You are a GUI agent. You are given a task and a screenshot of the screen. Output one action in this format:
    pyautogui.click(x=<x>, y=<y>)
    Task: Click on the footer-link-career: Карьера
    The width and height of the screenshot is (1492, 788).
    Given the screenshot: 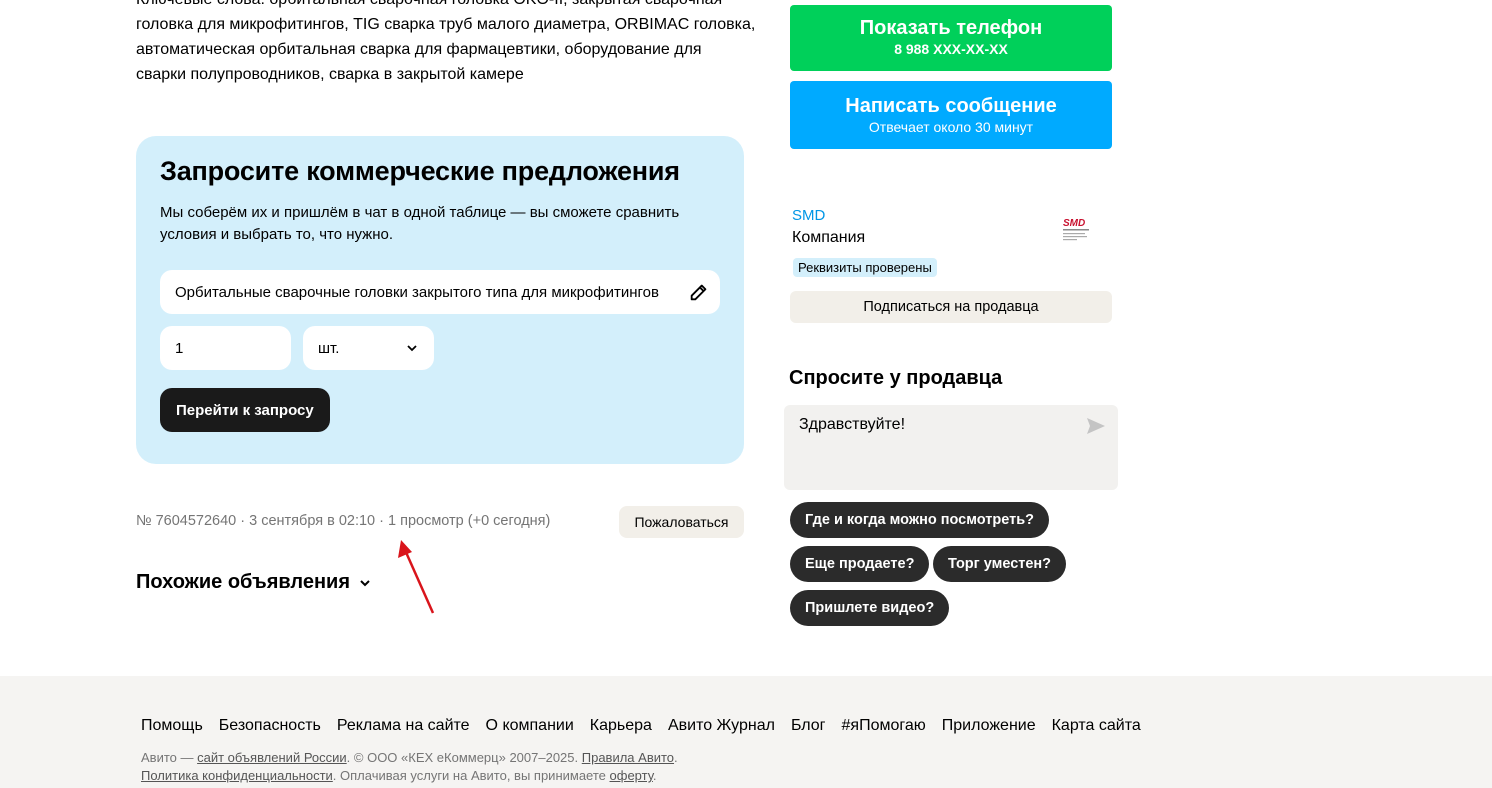 What is the action you would take?
    pyautogui.click(x=621, y=726)
    